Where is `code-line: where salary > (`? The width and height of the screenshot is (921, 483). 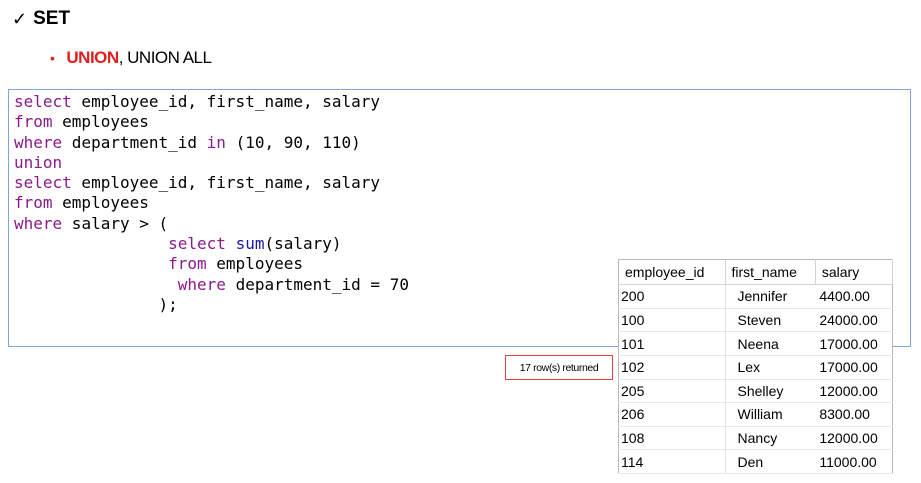 code-line: where salary > ( is located at coordinates (211, 224).